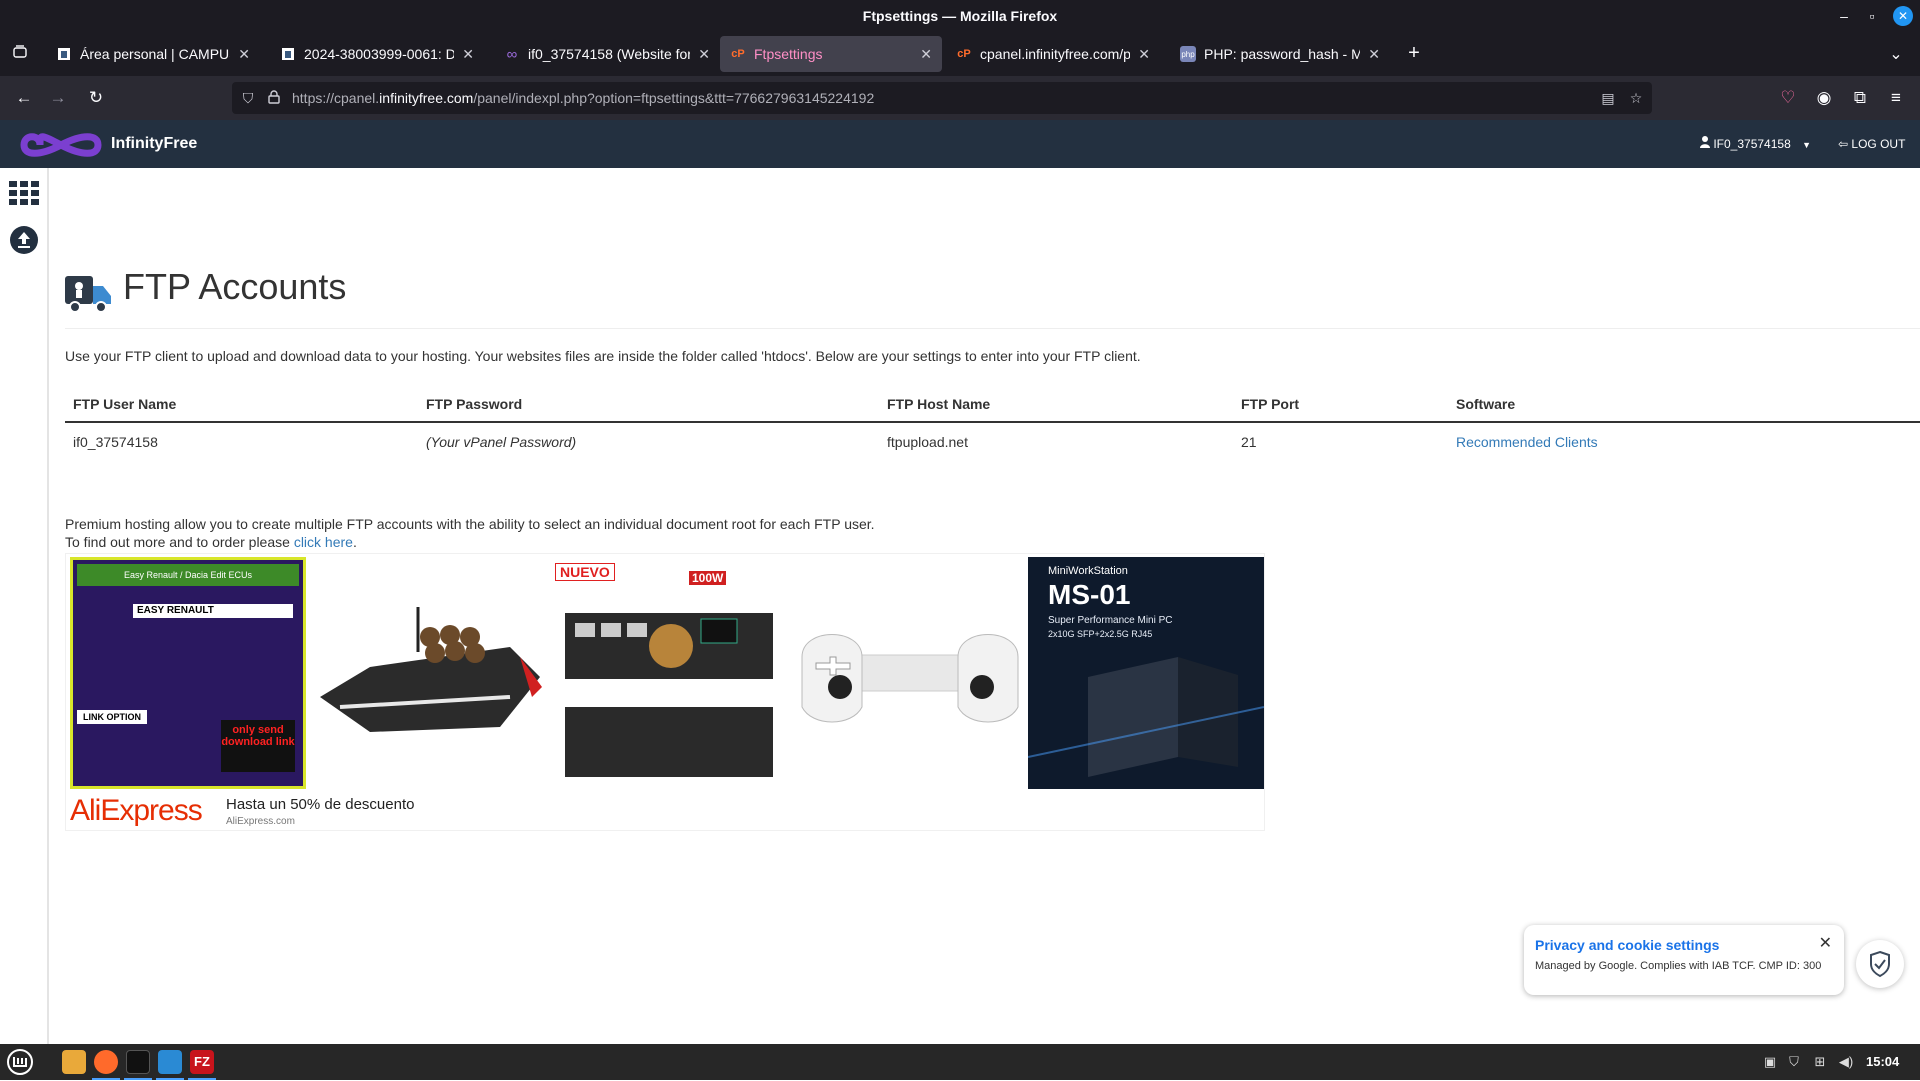 This screenshot has width=1920, height=1081. Describe the element at coordinates (64, 54) in the screenshot. I see `campus-favicon-icon` at that location.